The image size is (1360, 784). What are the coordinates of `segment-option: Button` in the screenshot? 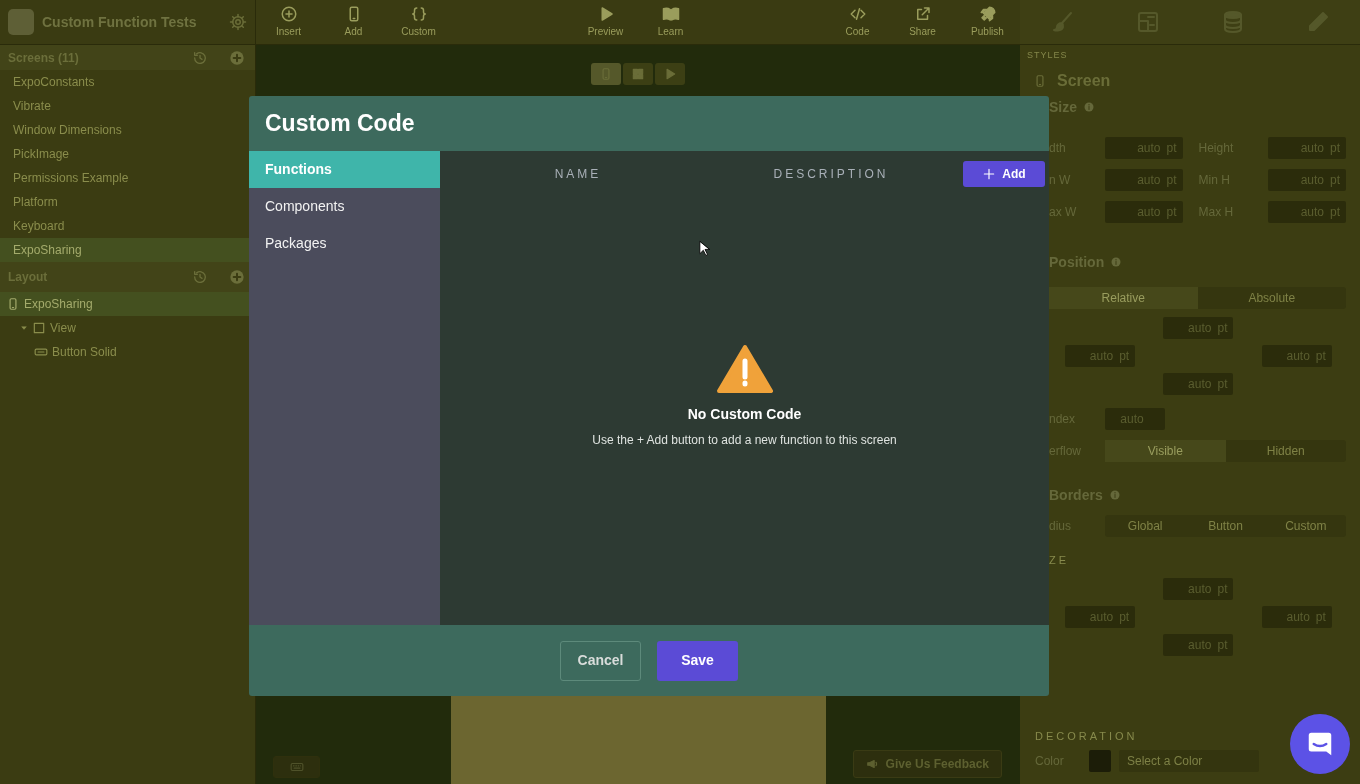 It's located at (1225, 525).